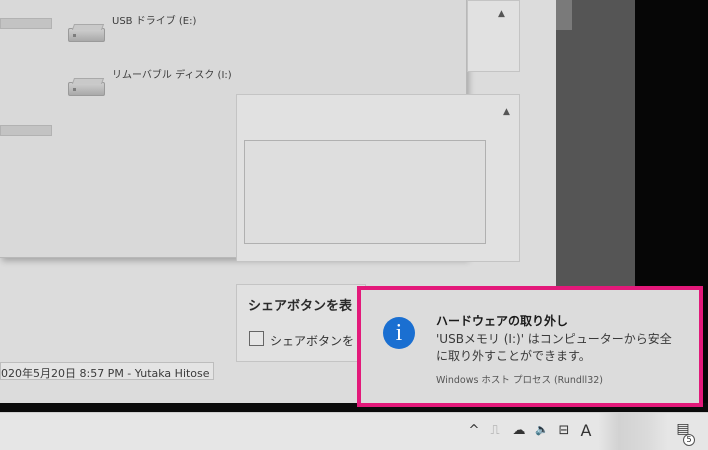  I want to click on show-hidden-icons-icon: ^, so click(474, 430).